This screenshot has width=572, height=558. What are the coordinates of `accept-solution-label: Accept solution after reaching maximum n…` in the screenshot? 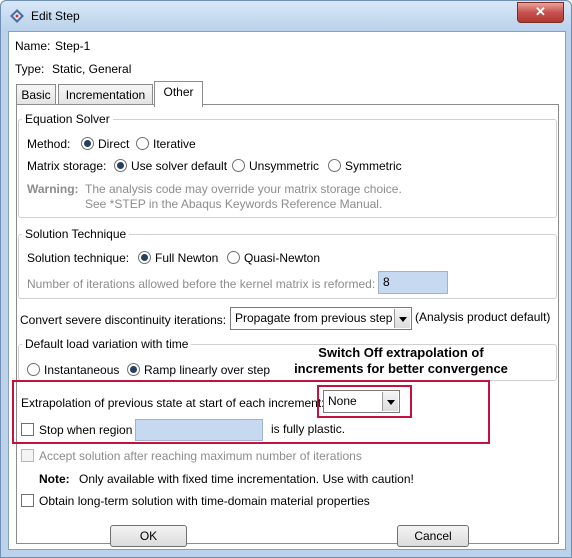 It's located at (200, 456).